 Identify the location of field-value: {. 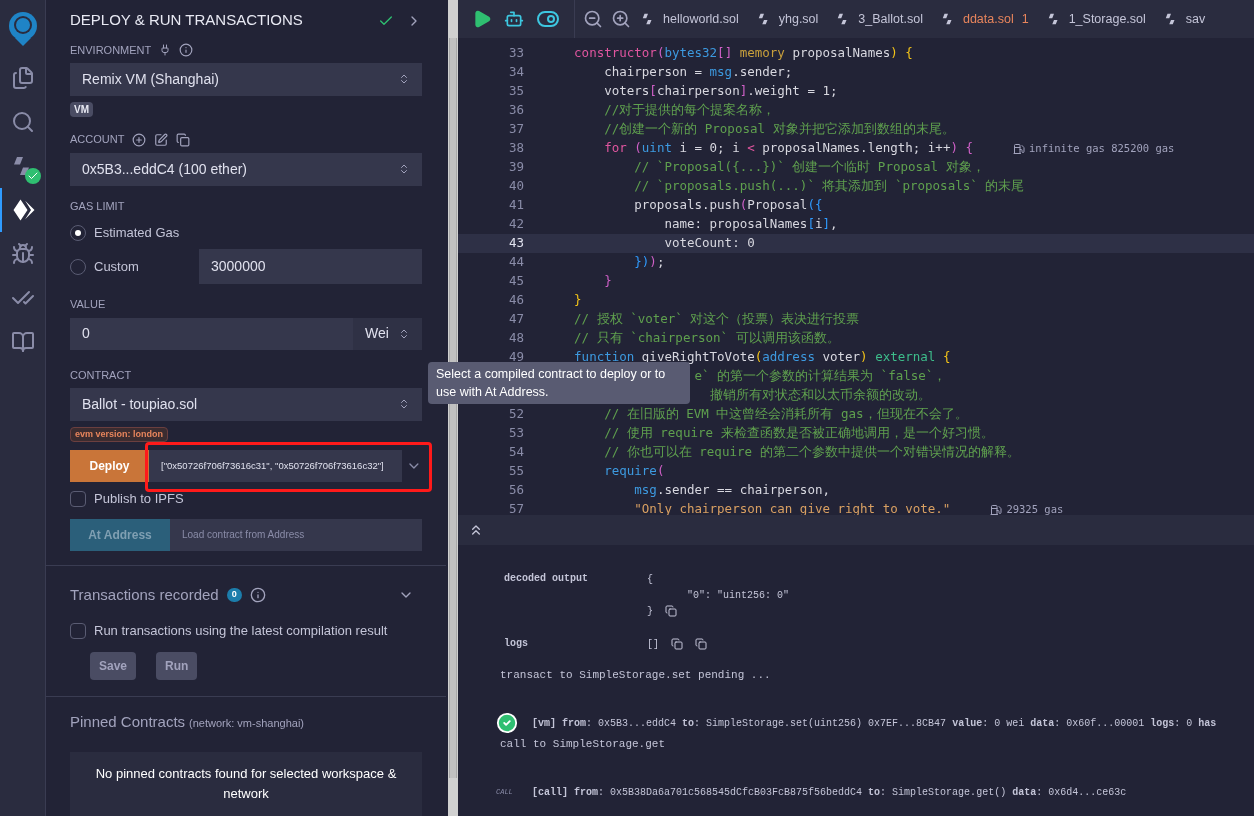
(650, 579).